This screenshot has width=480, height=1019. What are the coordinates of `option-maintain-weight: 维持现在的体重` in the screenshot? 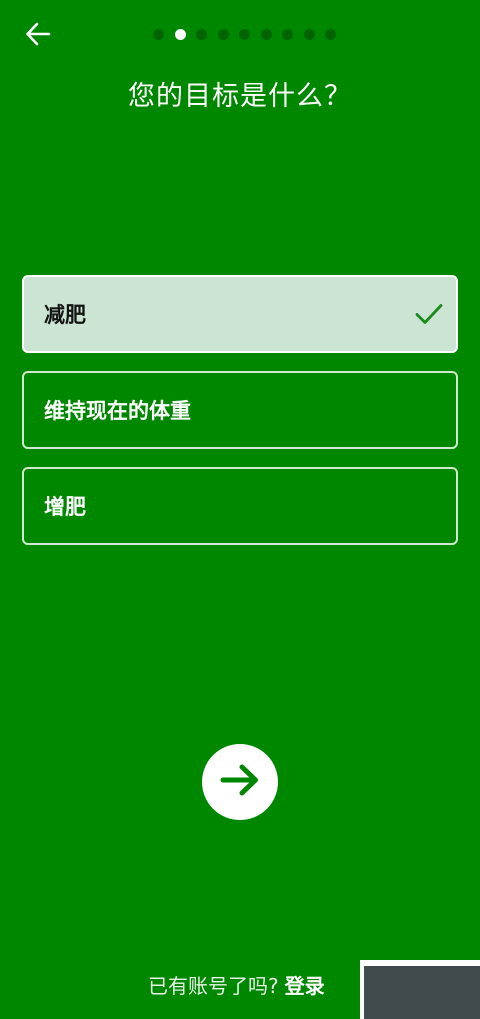 It's located at (240, 410).